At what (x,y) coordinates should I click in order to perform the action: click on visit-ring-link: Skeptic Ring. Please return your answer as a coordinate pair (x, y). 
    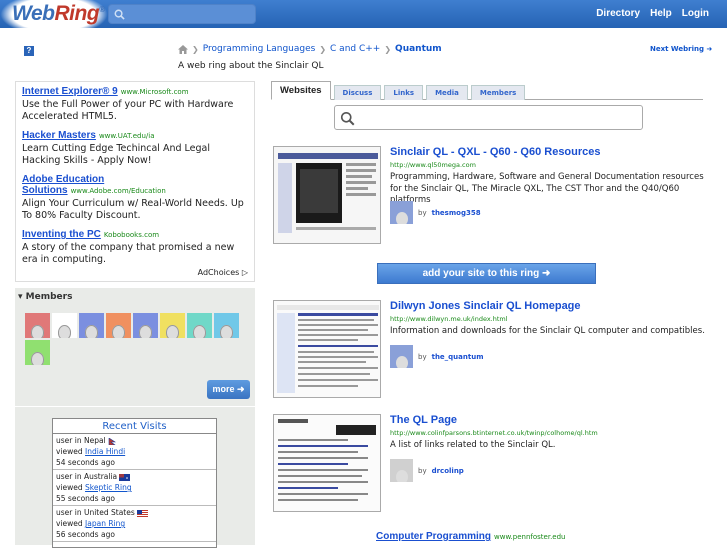
    Looking at the image, I should click on (108, 487).